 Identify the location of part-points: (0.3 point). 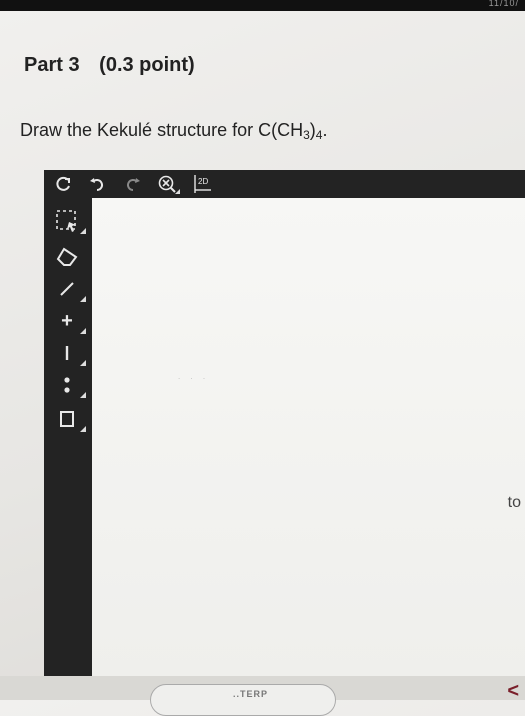
(147, 65).